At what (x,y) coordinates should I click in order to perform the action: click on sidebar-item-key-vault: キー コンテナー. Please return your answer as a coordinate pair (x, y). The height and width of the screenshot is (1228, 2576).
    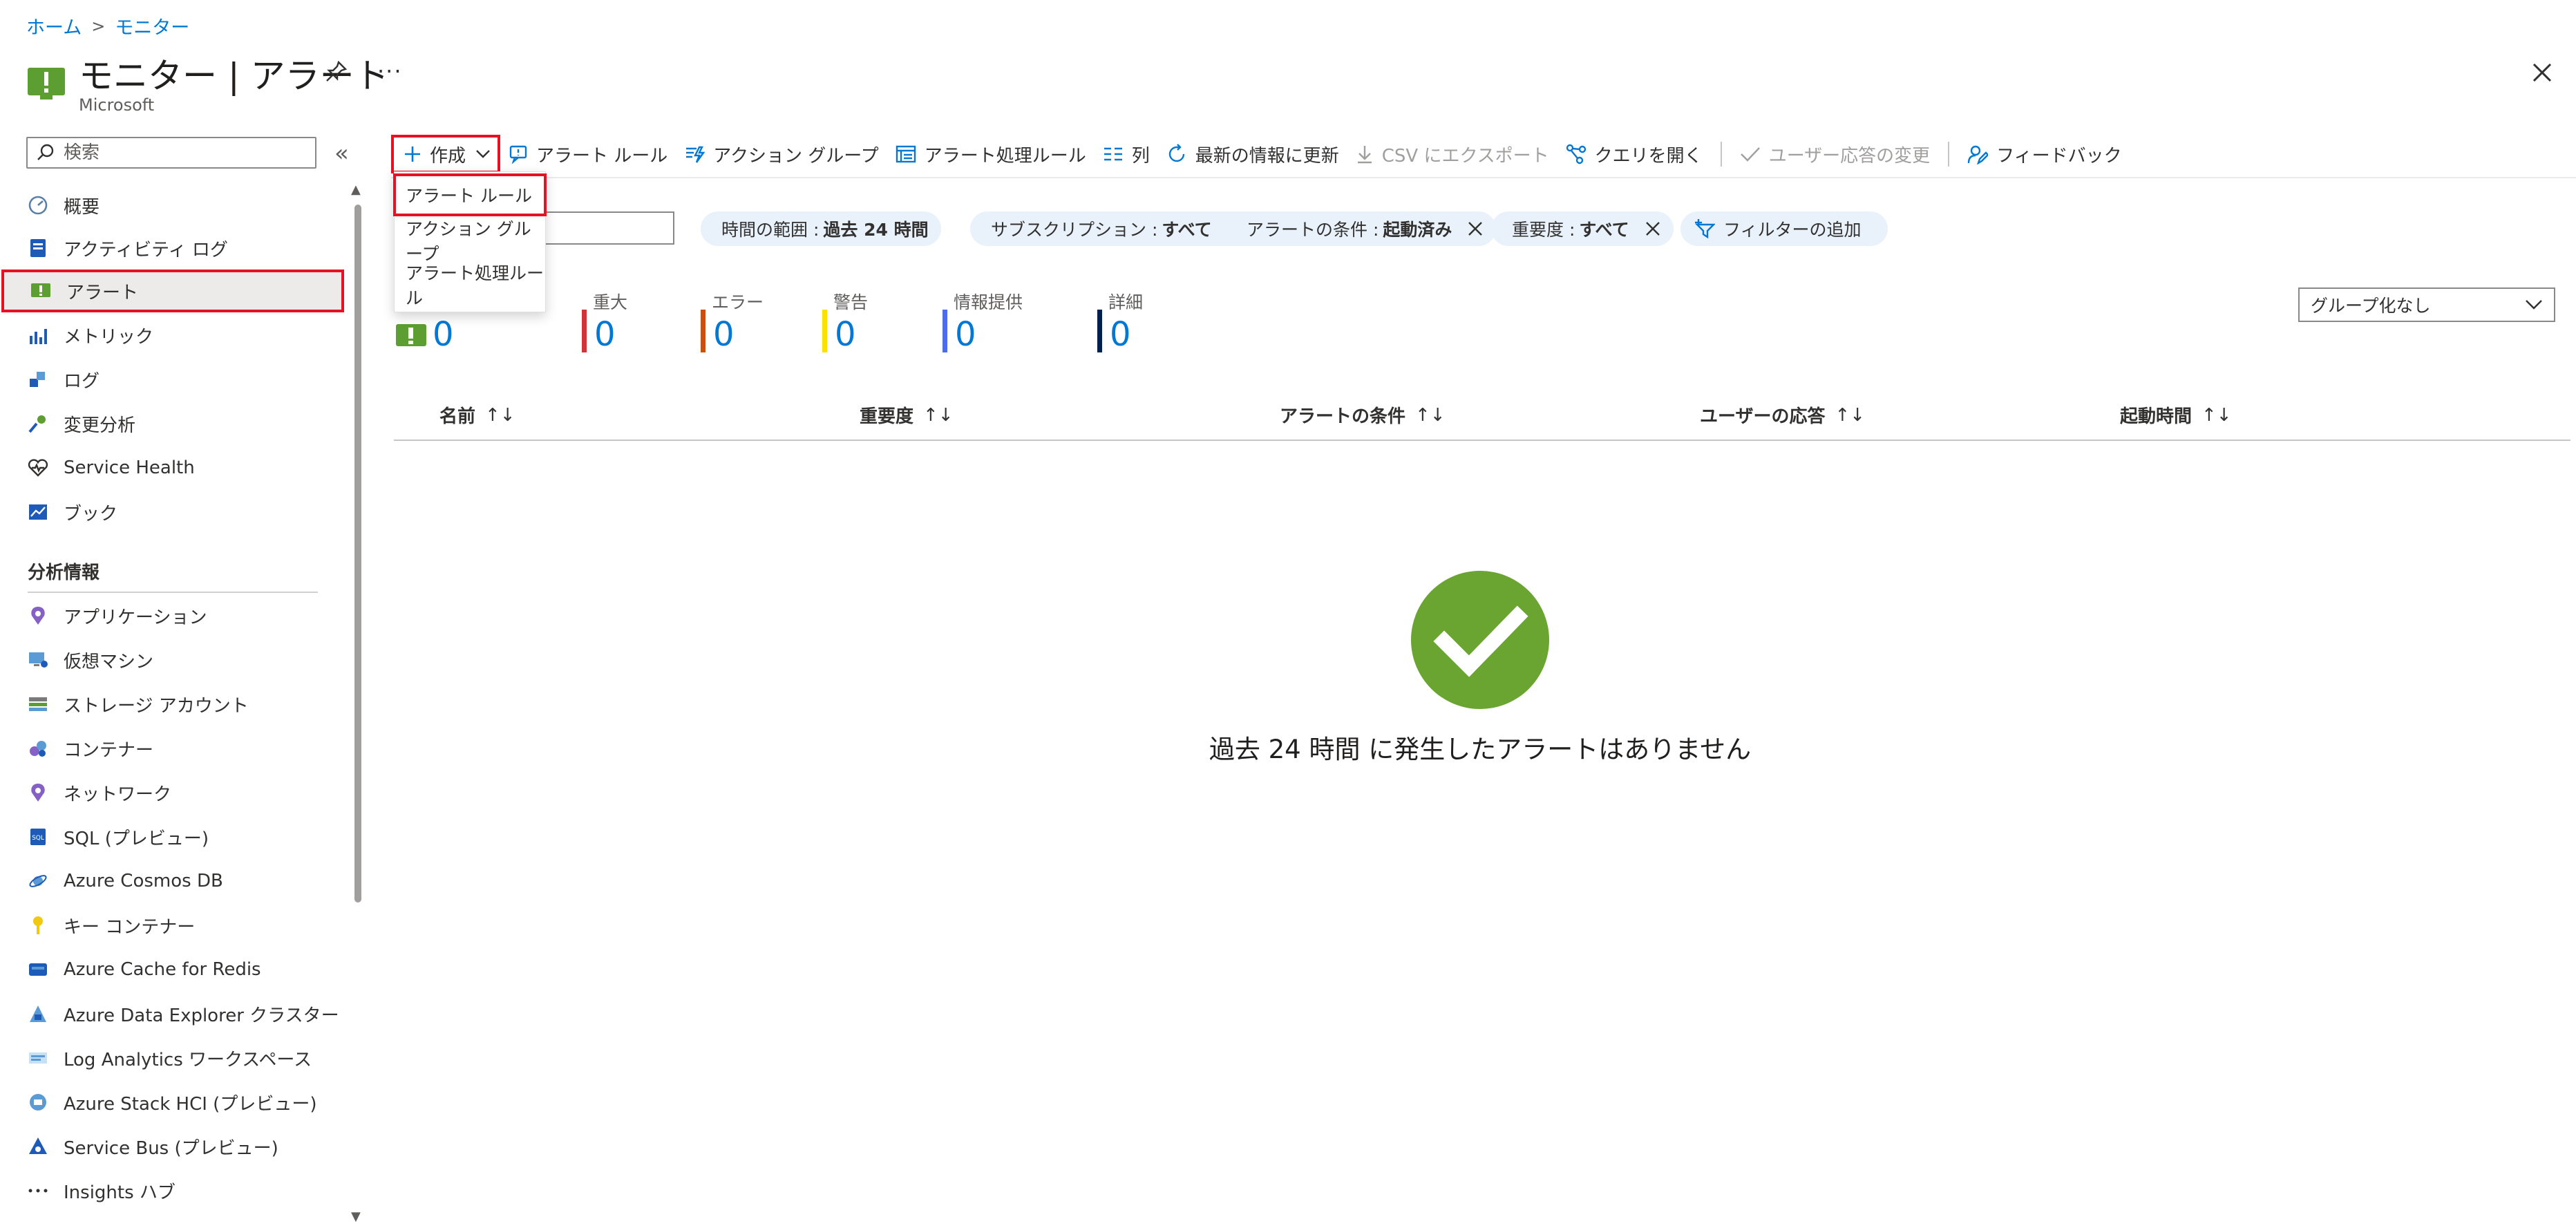
    Looking at the image, I should click on (172, 925).